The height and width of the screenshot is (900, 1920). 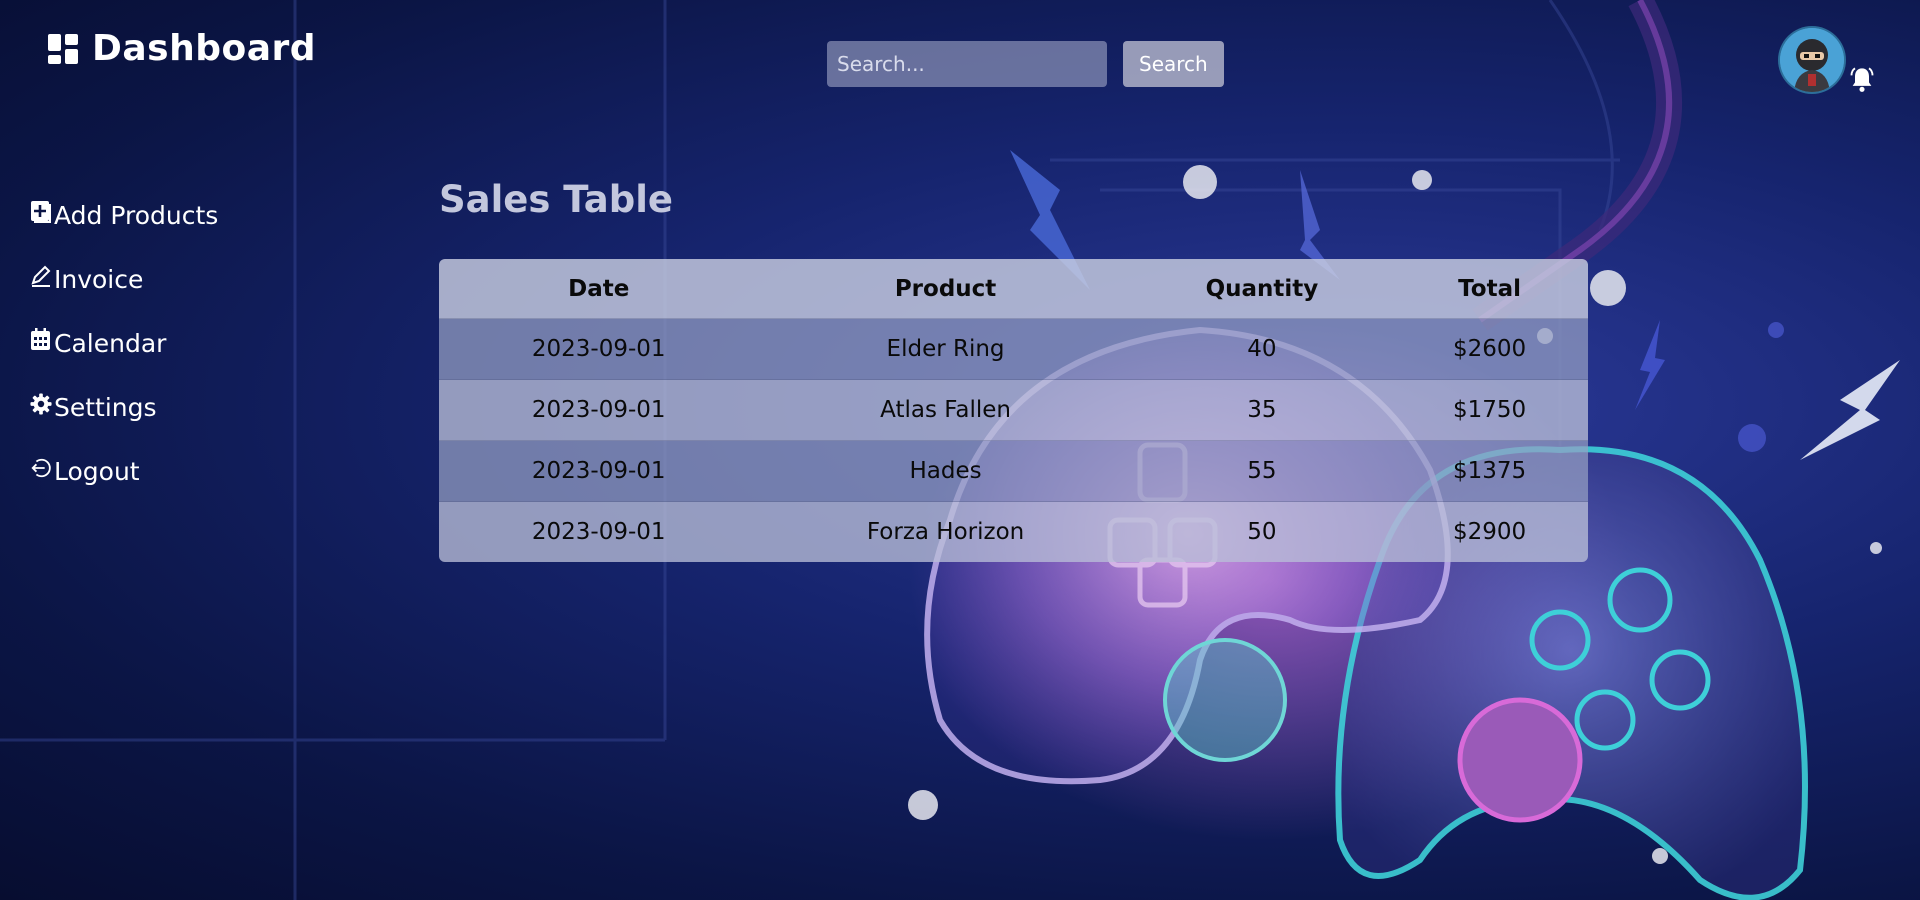 I want to click on sidebar-item-invoice: Invoice, so click(x=124, y=279).